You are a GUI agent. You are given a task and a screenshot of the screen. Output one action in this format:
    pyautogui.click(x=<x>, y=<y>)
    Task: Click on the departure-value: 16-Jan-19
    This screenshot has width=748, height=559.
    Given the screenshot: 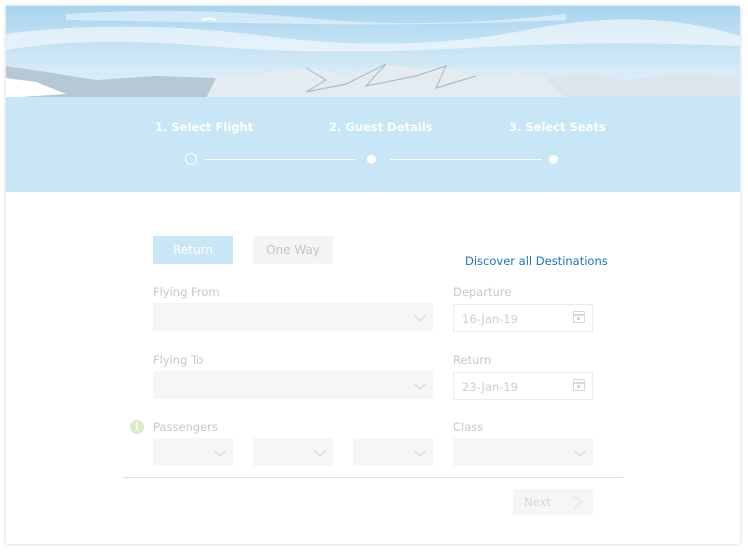 What is the action you would take?
    pyautogui.click(x=490, y=319)
    